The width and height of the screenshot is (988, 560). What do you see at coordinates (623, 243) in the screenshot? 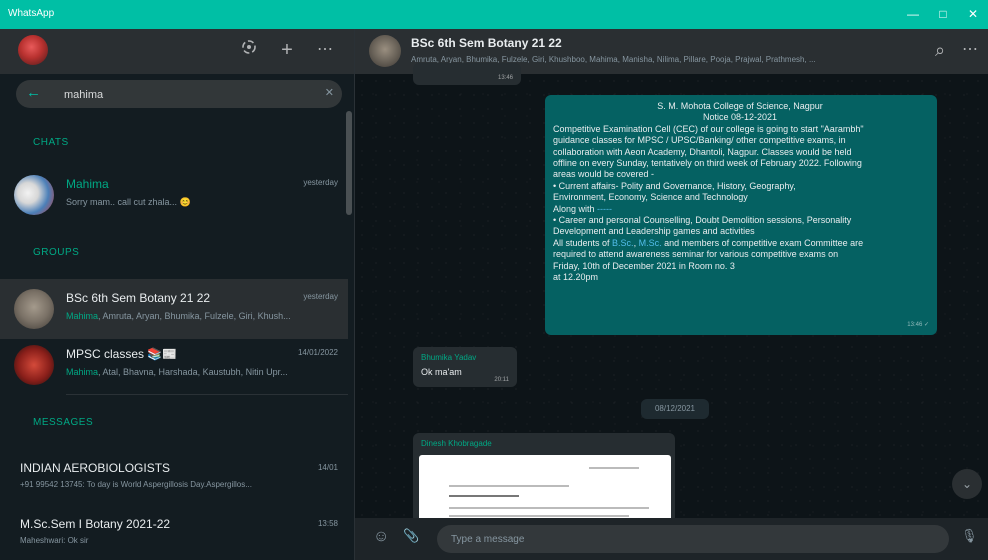
I see `bsc-link: B.Sc.` at bounding box center [623, 243].